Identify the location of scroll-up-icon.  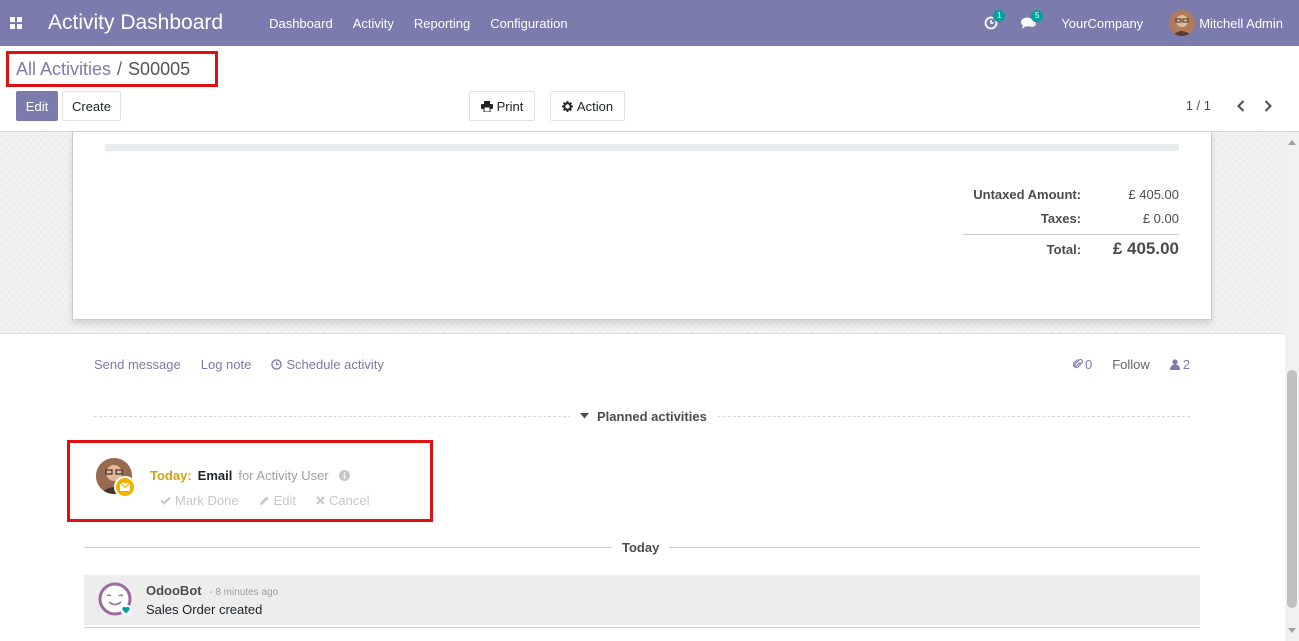
(1292, 142).